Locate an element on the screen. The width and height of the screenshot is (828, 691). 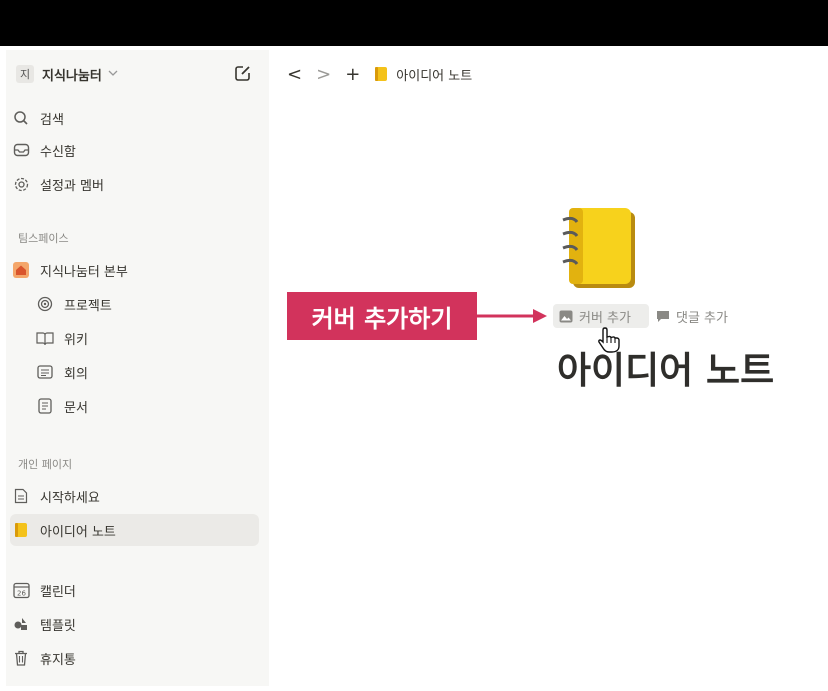
sidebar-item-docs: 문서 is located at coordinates (62, 406).